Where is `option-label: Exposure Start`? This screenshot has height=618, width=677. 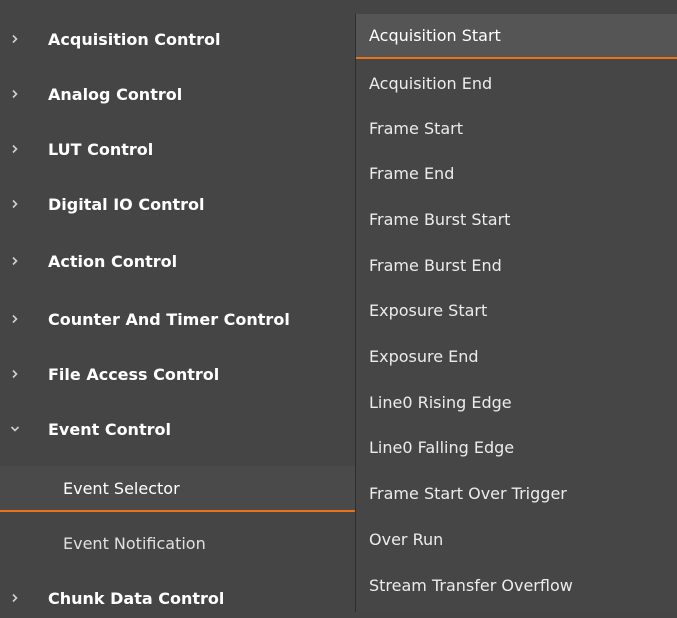
option-label: Exposure Start is located at coordinates (428, 310).